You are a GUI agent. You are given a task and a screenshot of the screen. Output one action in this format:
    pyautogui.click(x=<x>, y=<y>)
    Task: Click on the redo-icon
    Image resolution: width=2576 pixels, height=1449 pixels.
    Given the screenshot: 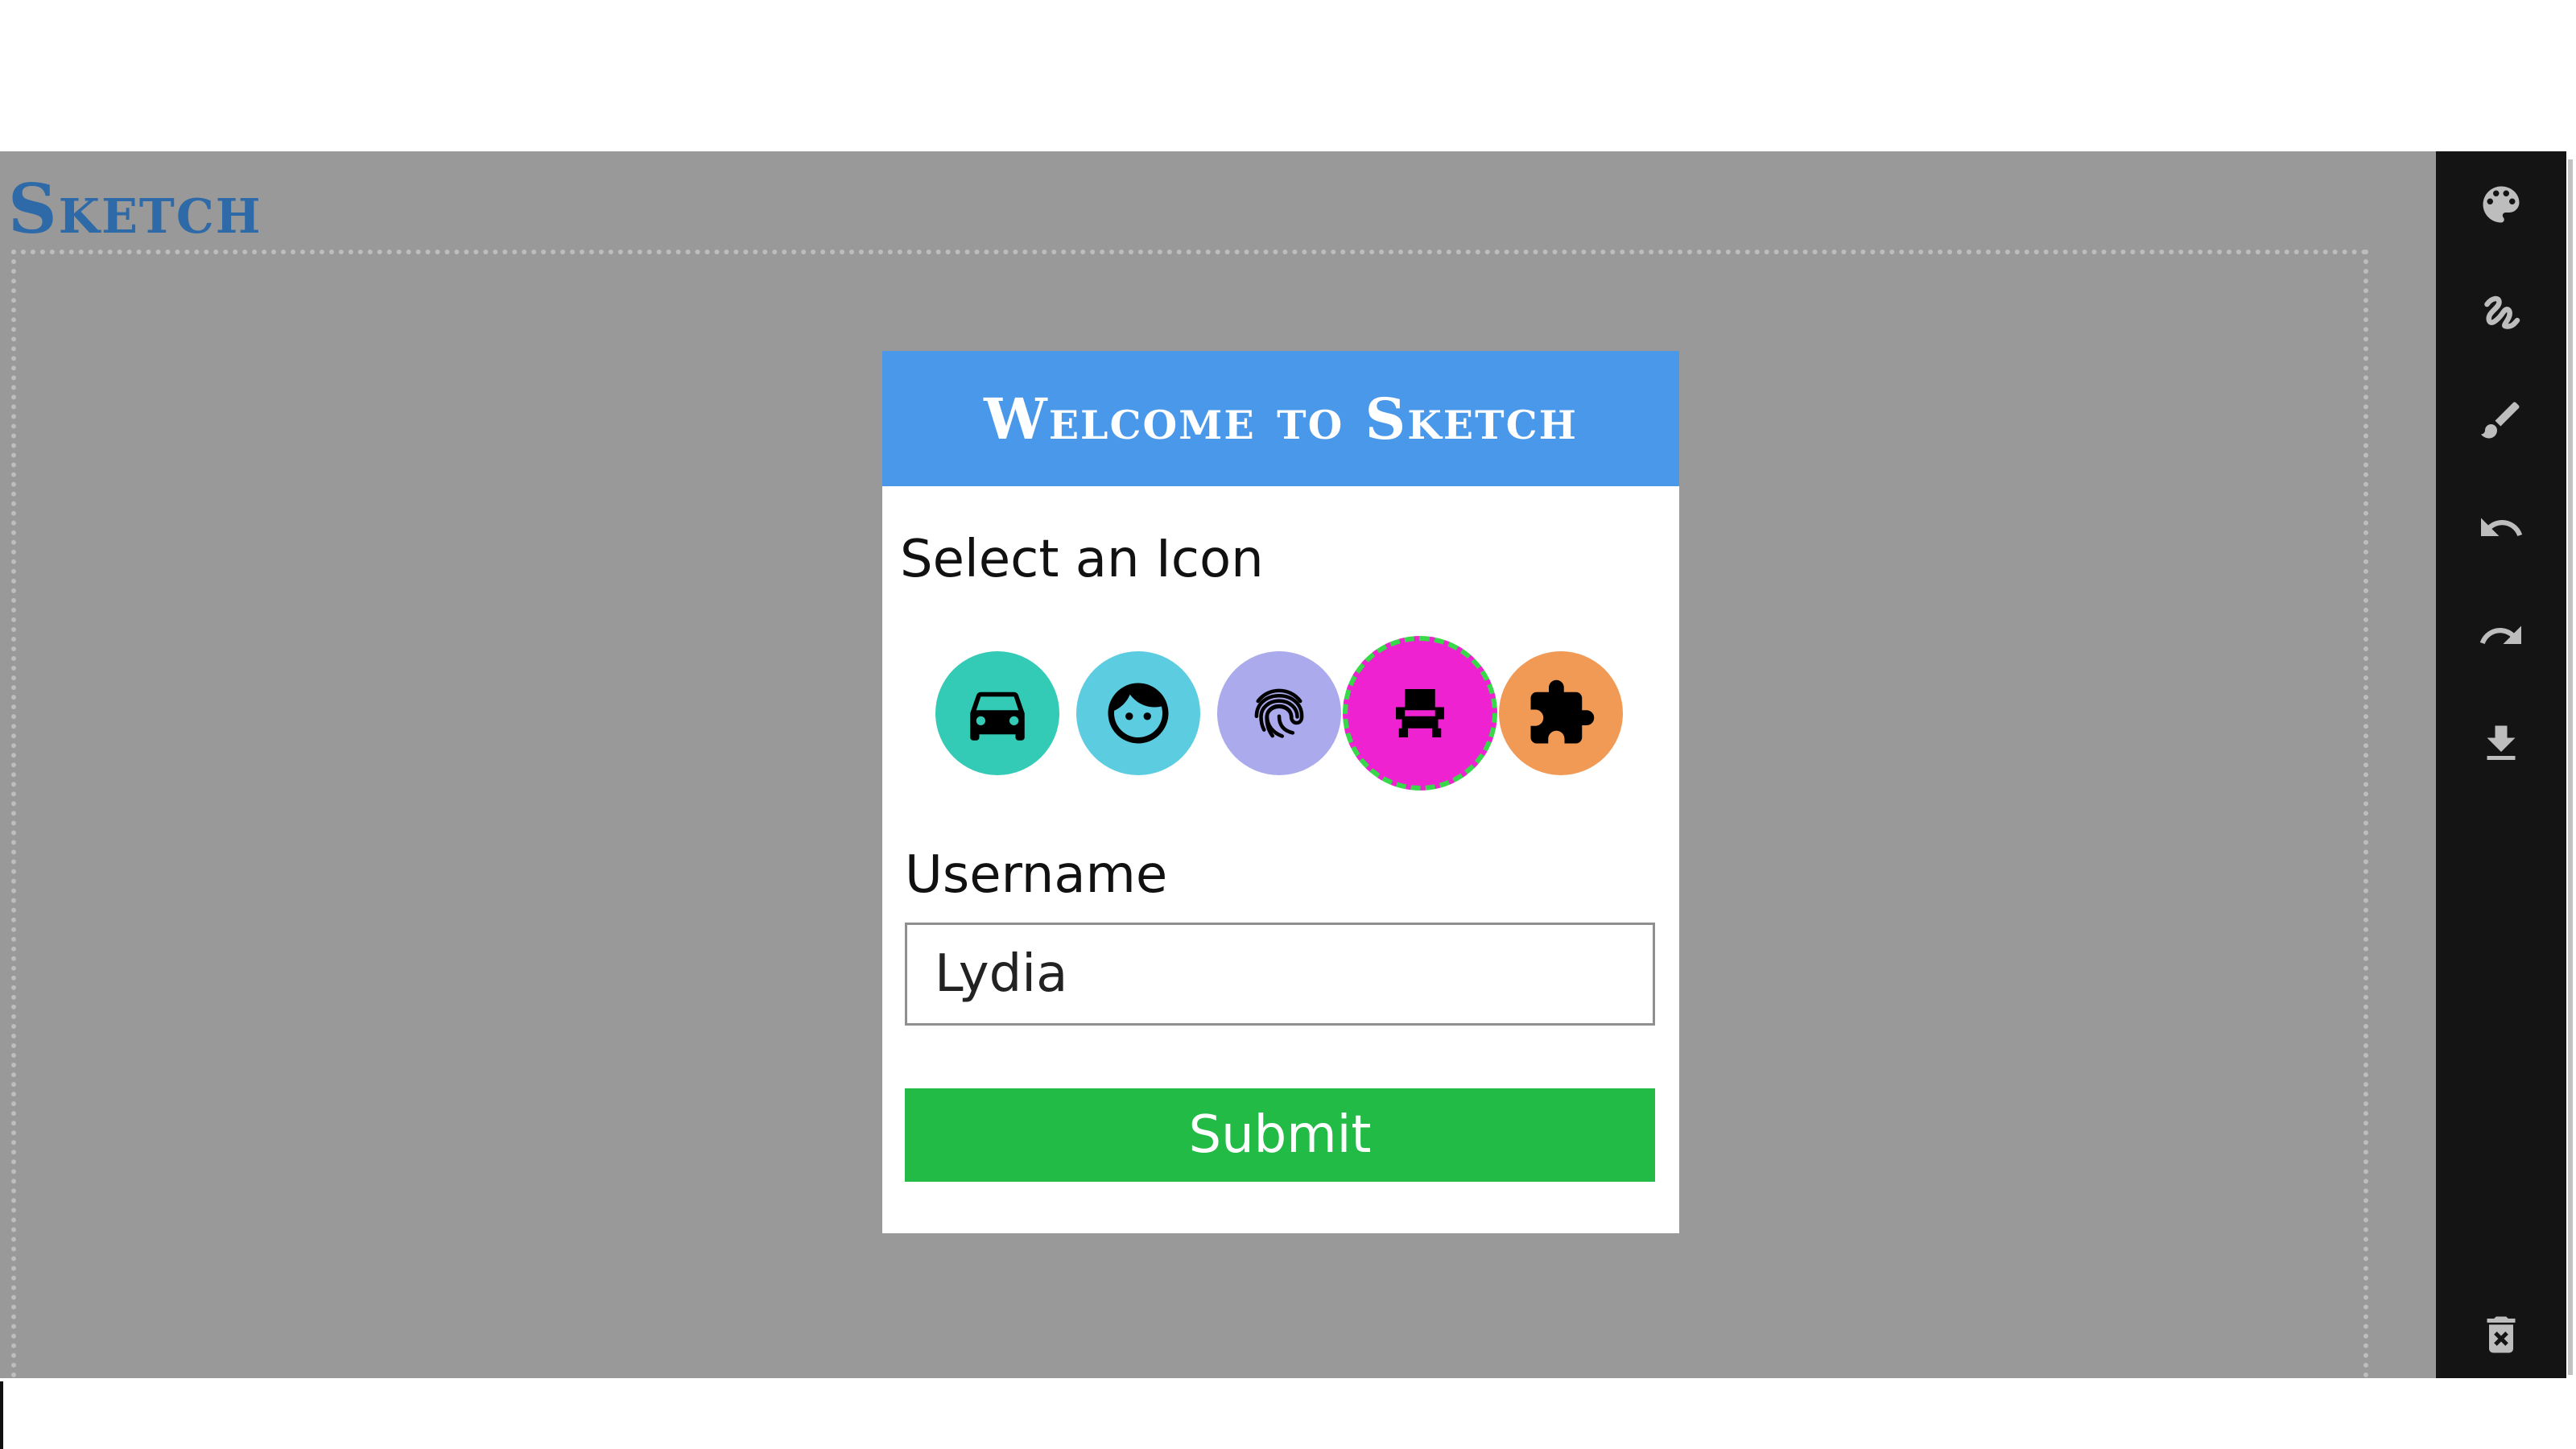 What is the action you would take?
    pyautogui.click(x=2501, y=636)
    